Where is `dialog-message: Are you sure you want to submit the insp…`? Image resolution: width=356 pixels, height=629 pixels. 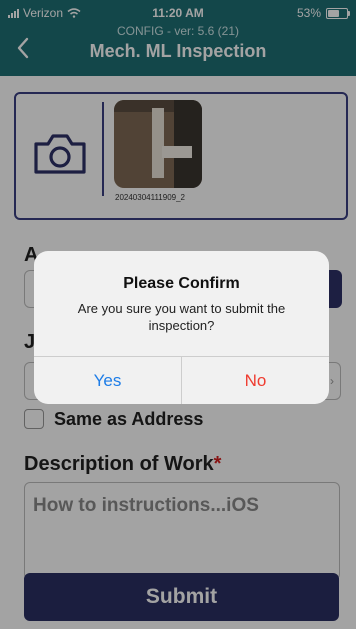 dialog-message: Are you sure you want to submit the insp… is located at coordinates (181, 317).